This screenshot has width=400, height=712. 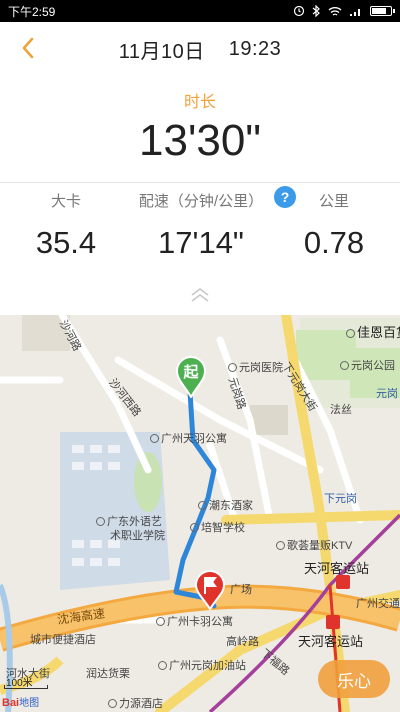 I want to click on stat-label: 大卡, so click(x=65, y=201).